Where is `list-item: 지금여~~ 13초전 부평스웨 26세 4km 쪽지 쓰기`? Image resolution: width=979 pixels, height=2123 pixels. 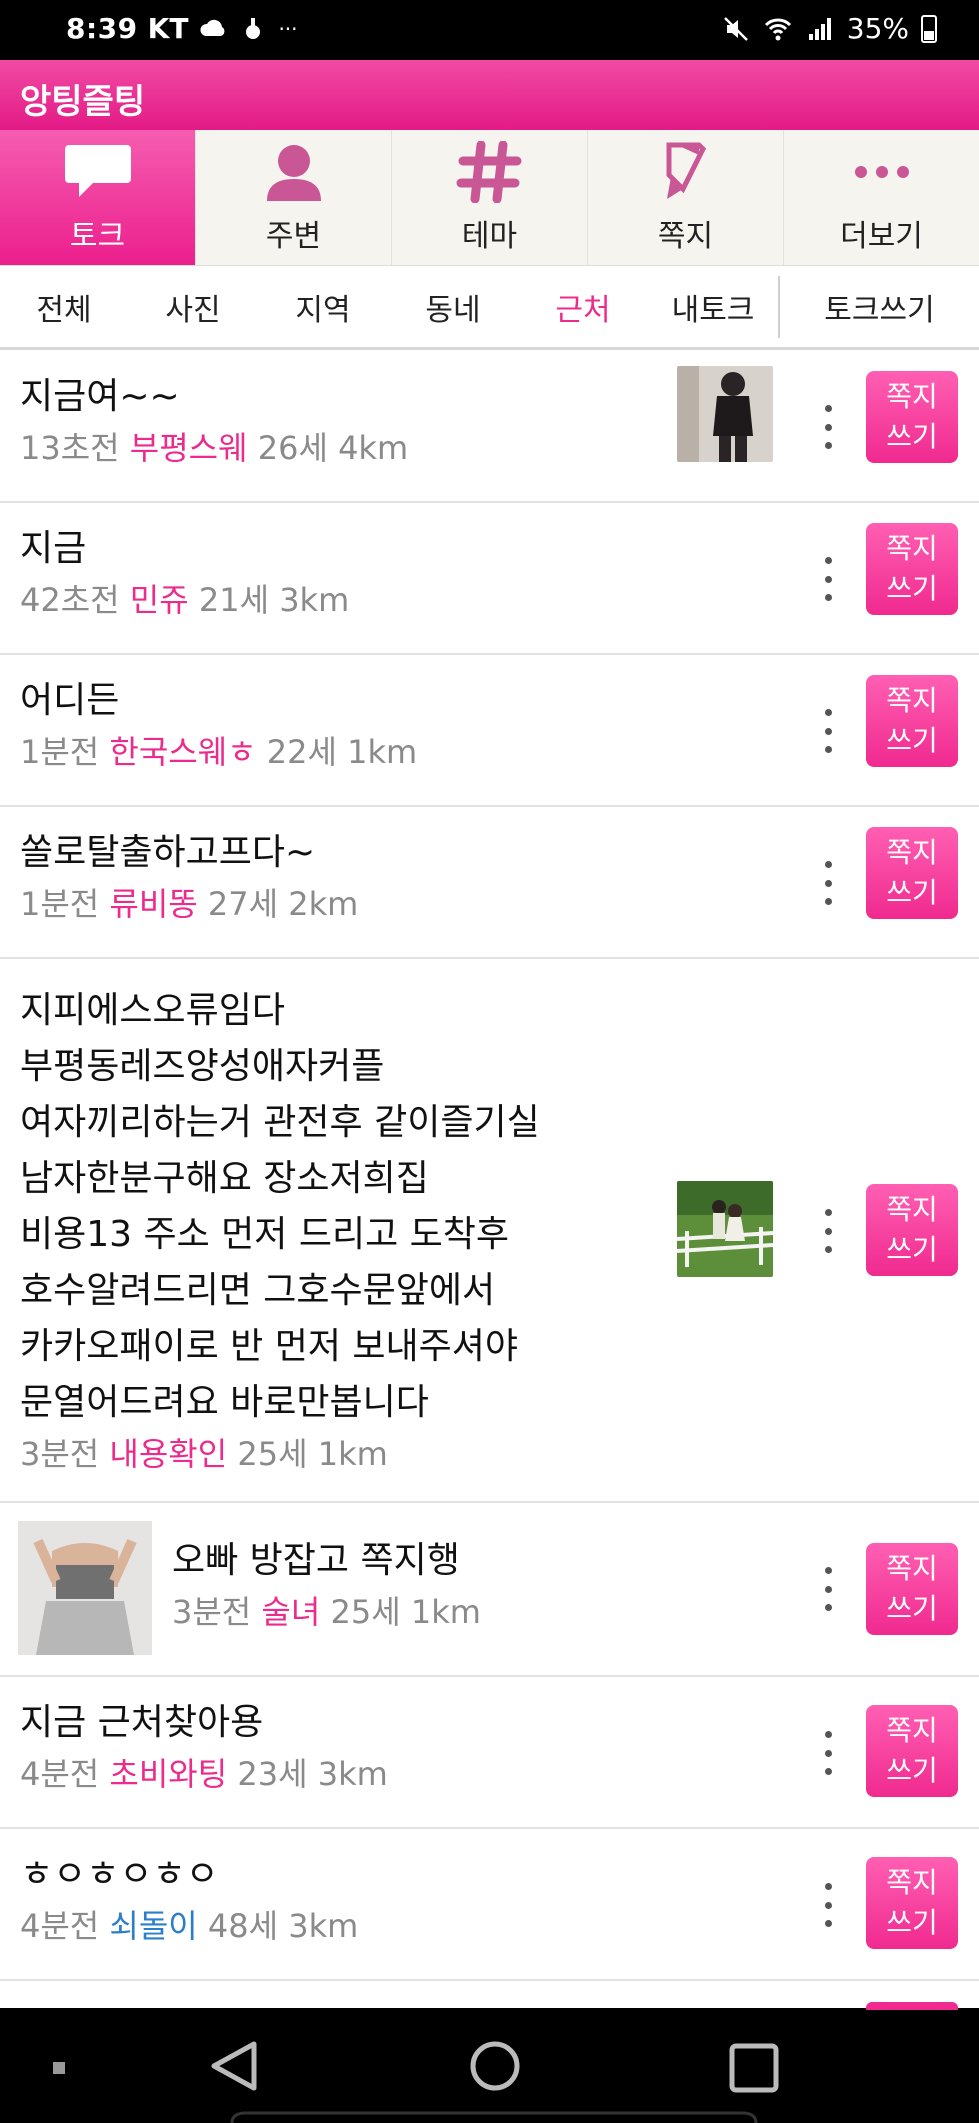 list-item: 지금여~~ 13초전 부평스웨 26세 4km 쪽지 쓰기 is located at coordinates (489, 427).